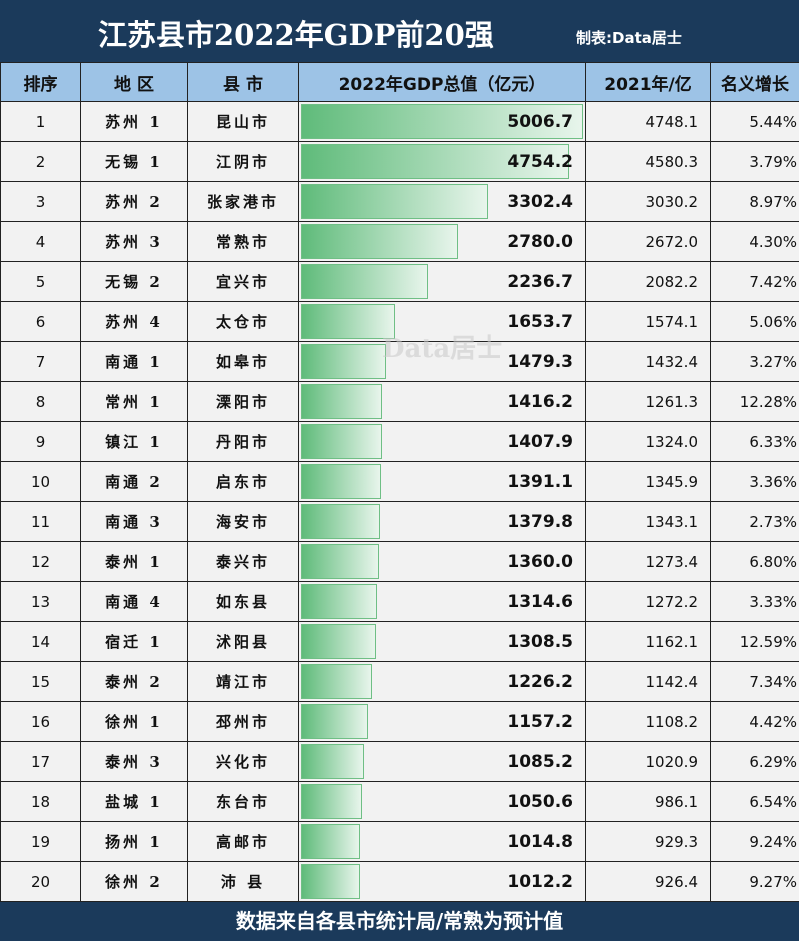 The width and height of the screenshot is (799, 941). Describe the element at coordinates (134, 561) in the screenshot. I see `region-cell: 泰州 1` at that location.